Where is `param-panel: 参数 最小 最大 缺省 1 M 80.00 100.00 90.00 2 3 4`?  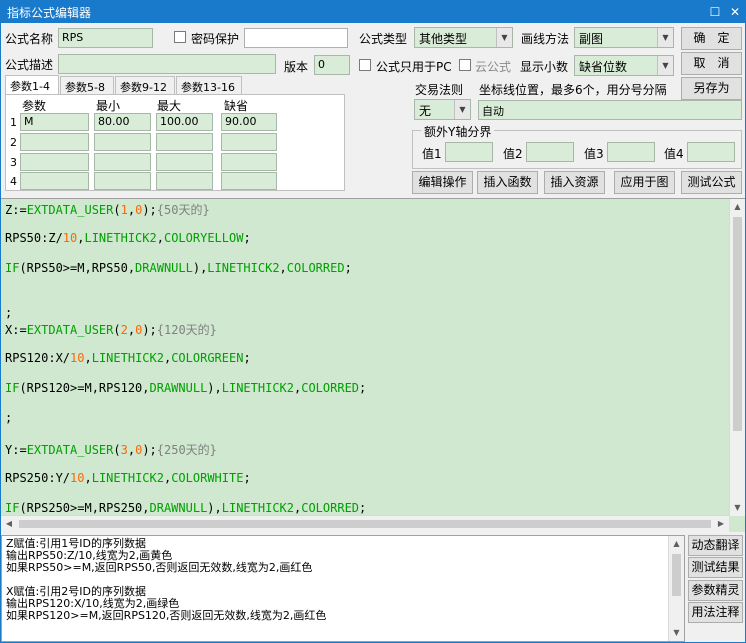 param-panel: 参数 最小 最大 缺省 1 M 80.00 100.00 90.00 2 3 4 is located at coordinates (175, 142).